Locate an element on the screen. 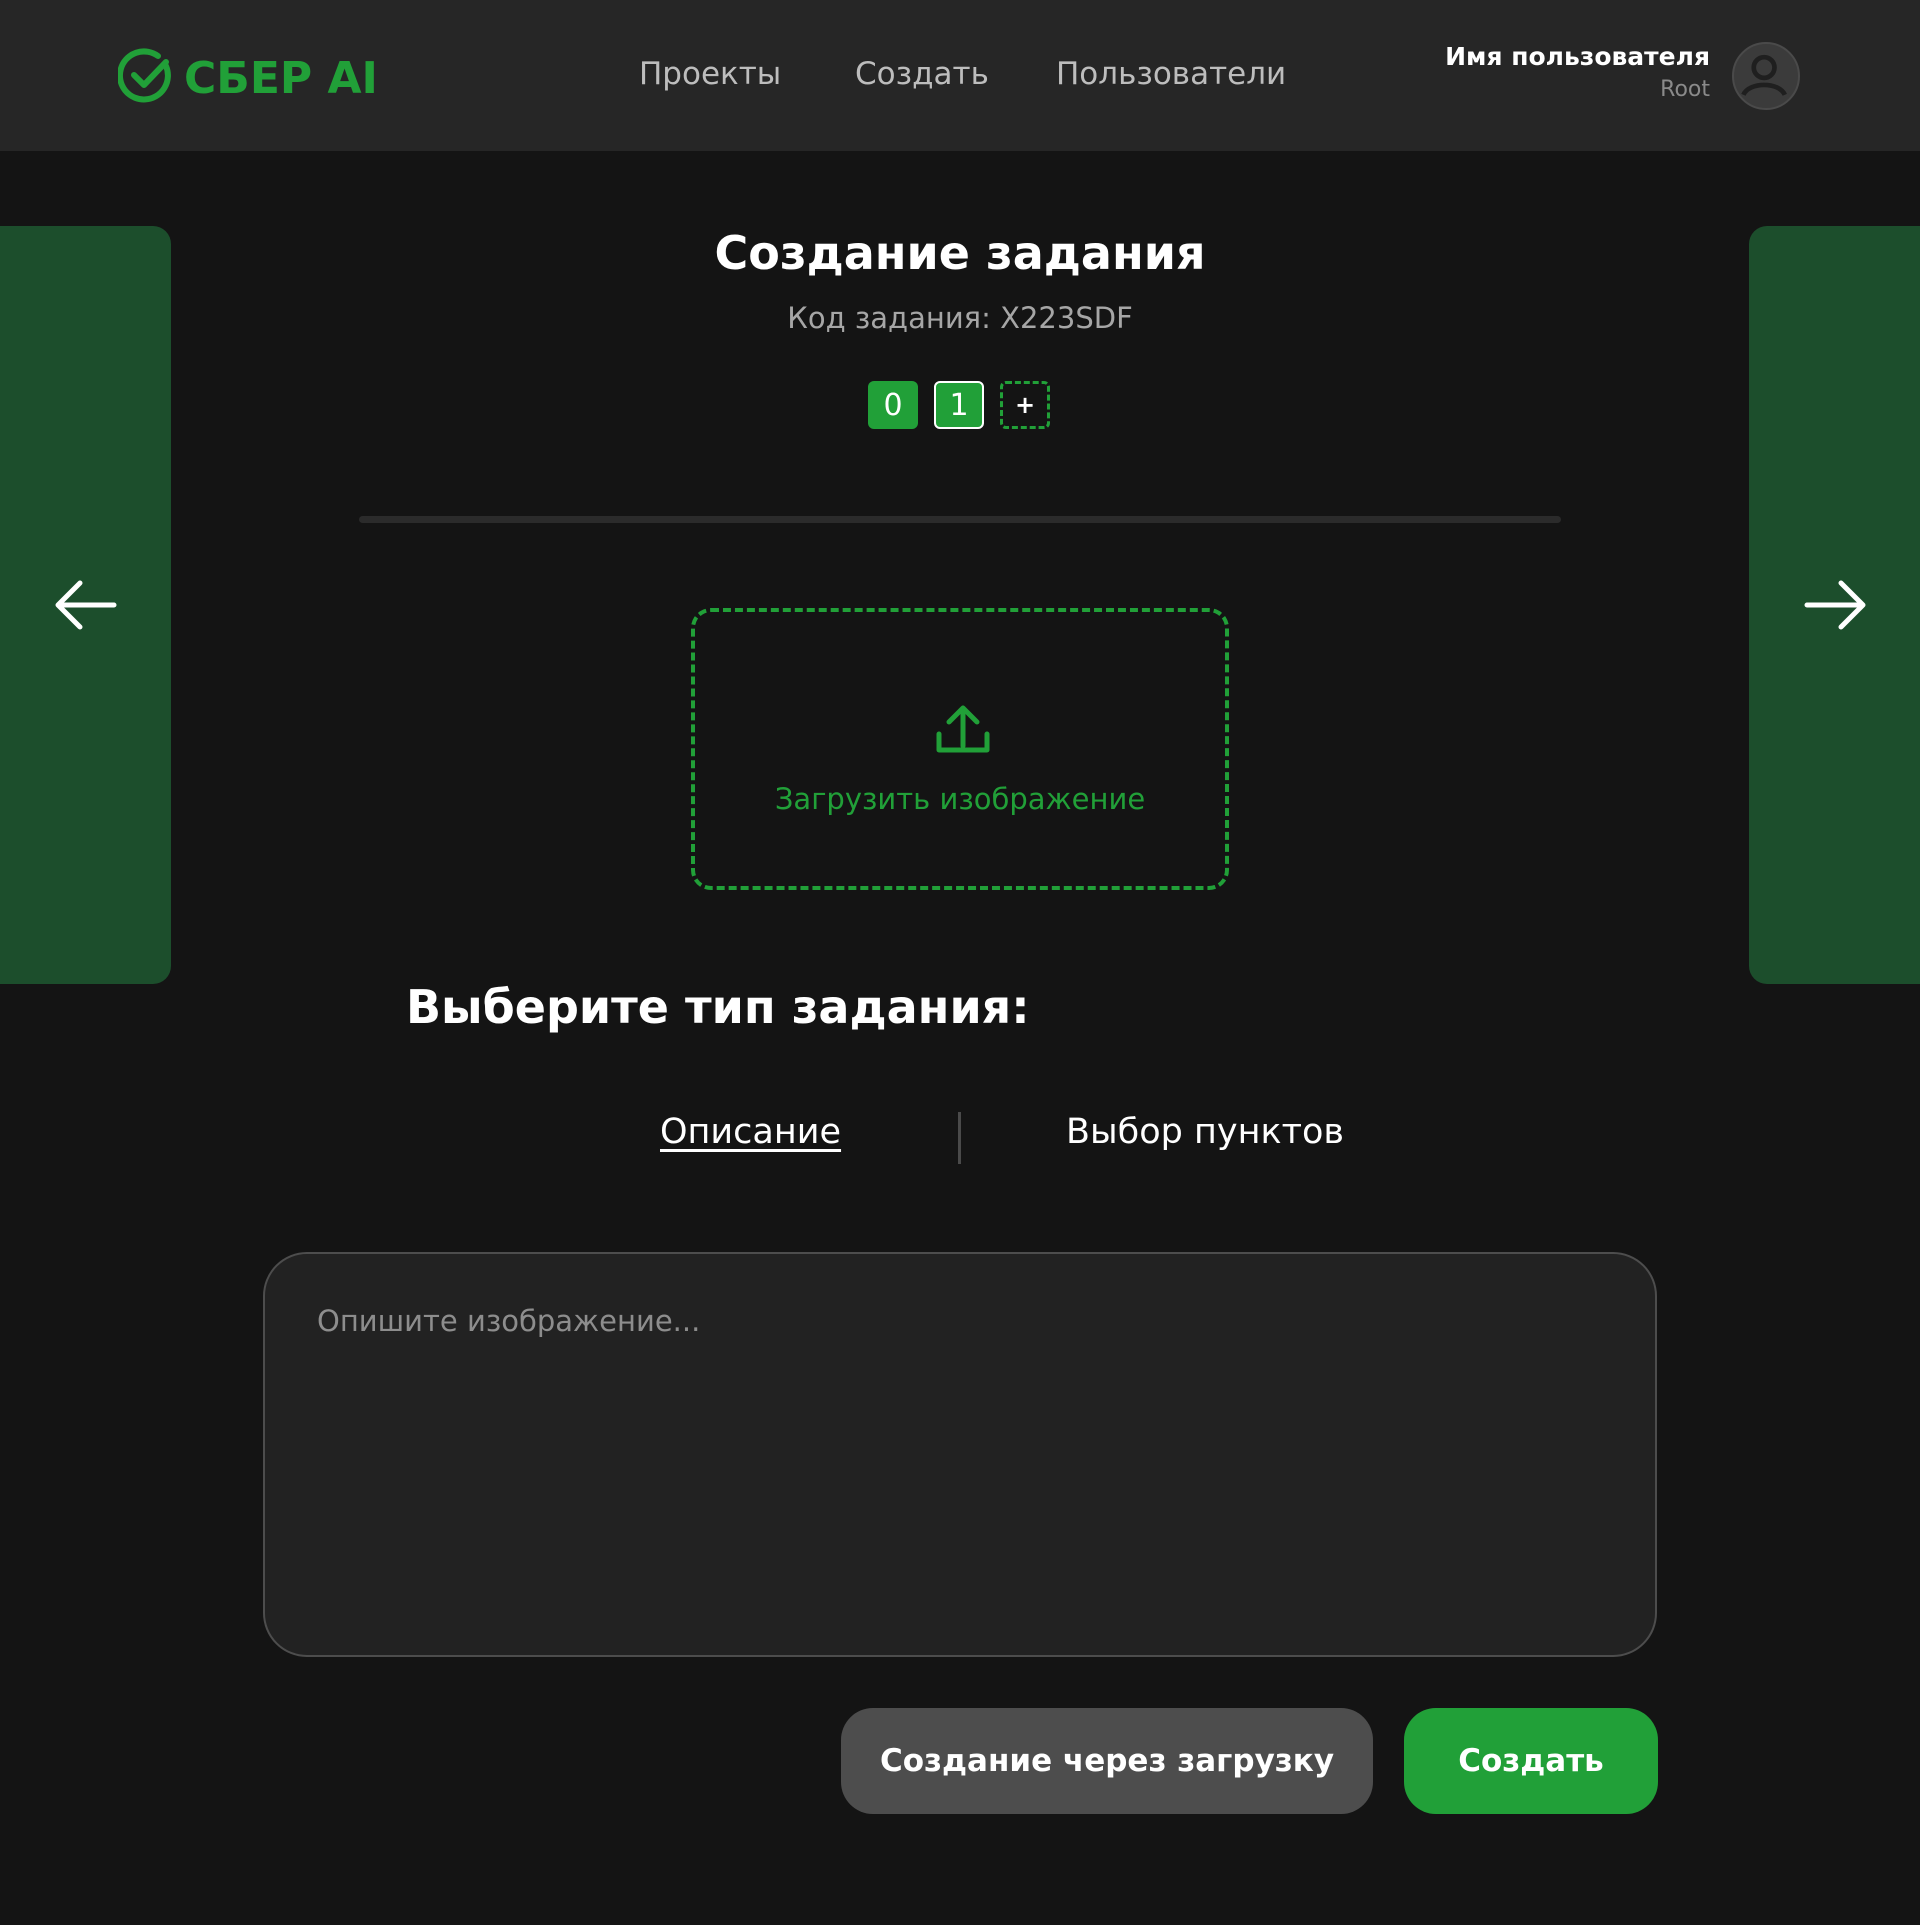  user-info: Имя пользователя Root is located at coordinates (1577, 72).